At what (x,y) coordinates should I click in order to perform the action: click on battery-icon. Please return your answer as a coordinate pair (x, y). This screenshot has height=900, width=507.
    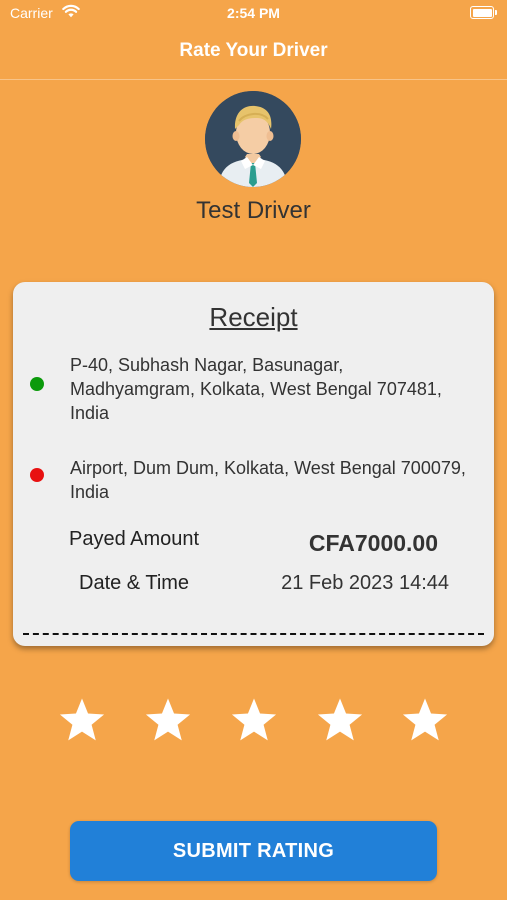
    Looking at the image, I should click on (483, 12).